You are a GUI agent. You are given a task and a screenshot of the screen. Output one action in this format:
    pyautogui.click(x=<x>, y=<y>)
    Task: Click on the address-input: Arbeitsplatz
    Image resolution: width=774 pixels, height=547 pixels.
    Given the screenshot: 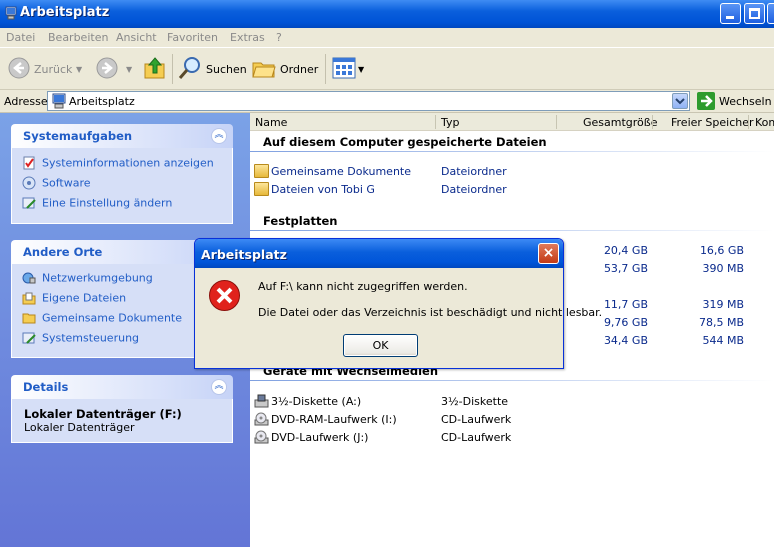 What is the action you would take?
    pyautogui.click(x=368, y=101)
    